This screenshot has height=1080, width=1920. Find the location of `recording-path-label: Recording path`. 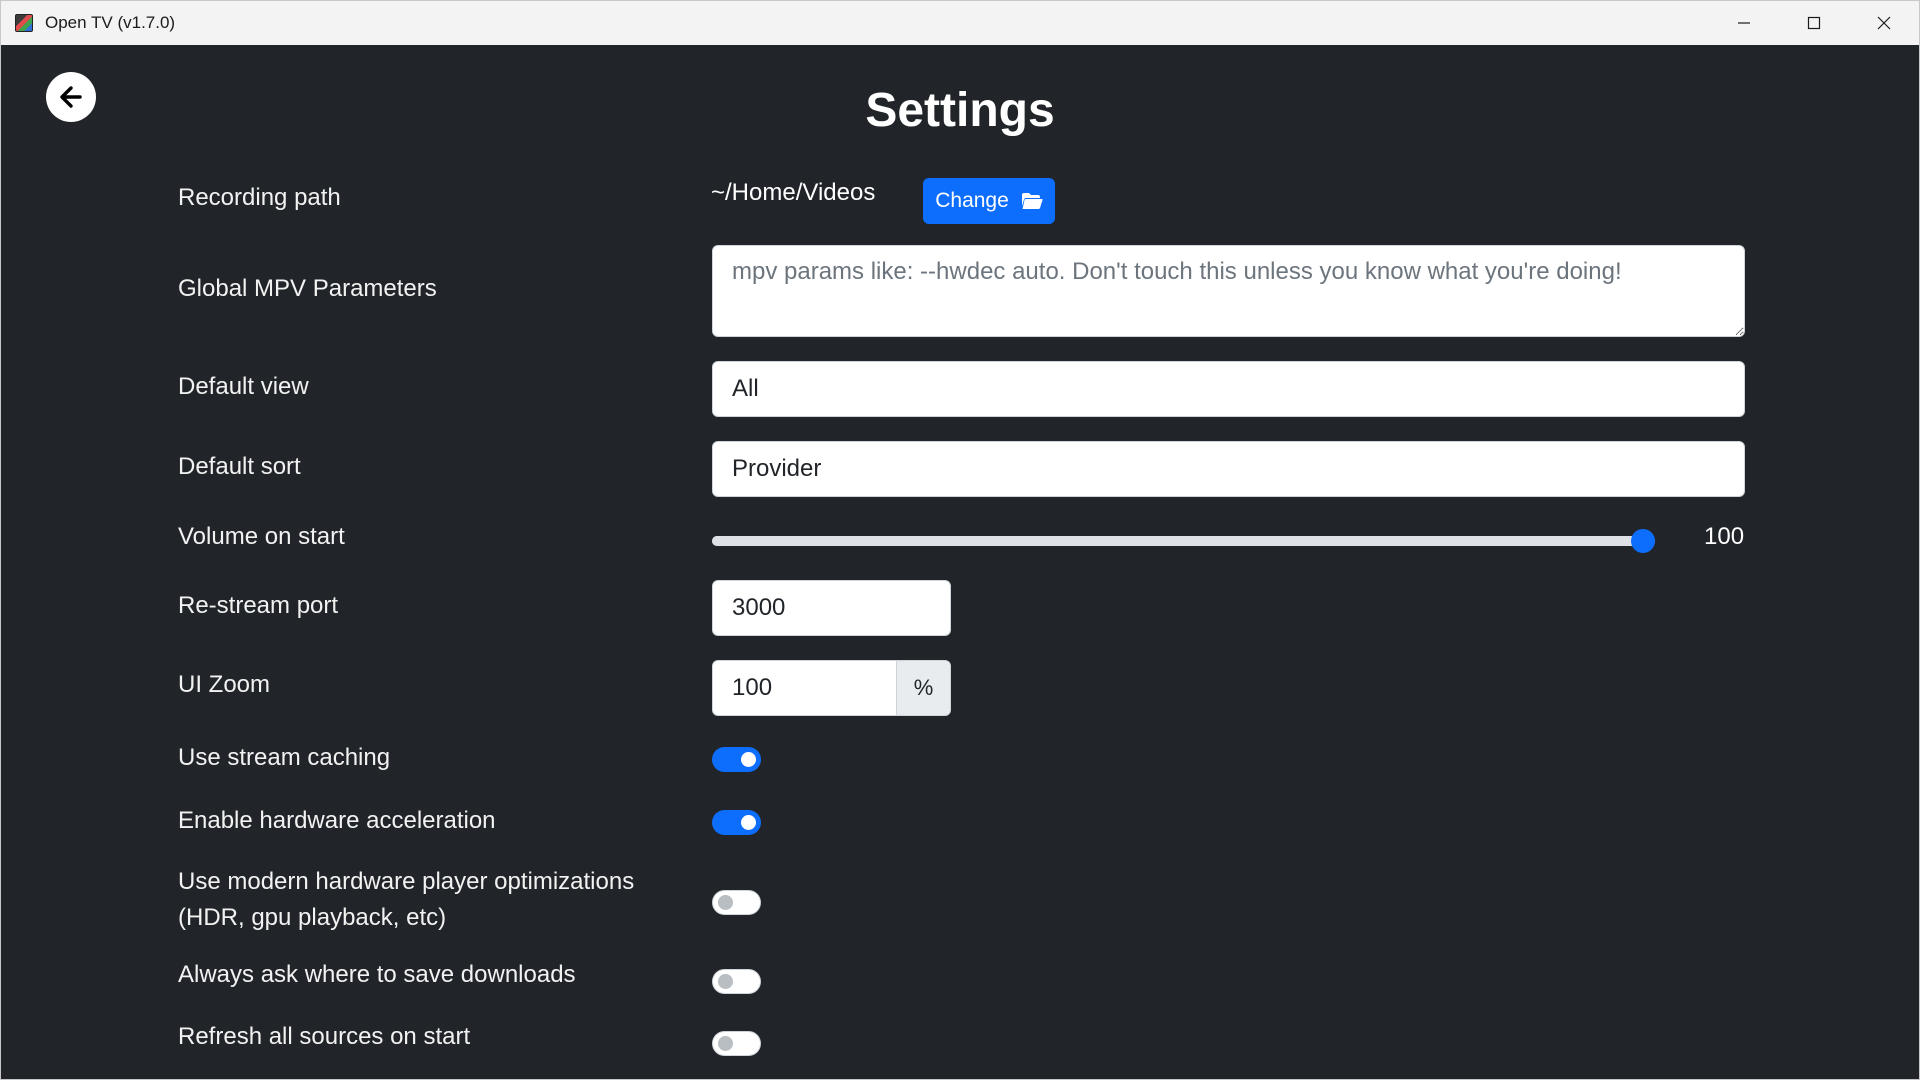

recording-path-label: Recording path is located at coordinates (259, 197).